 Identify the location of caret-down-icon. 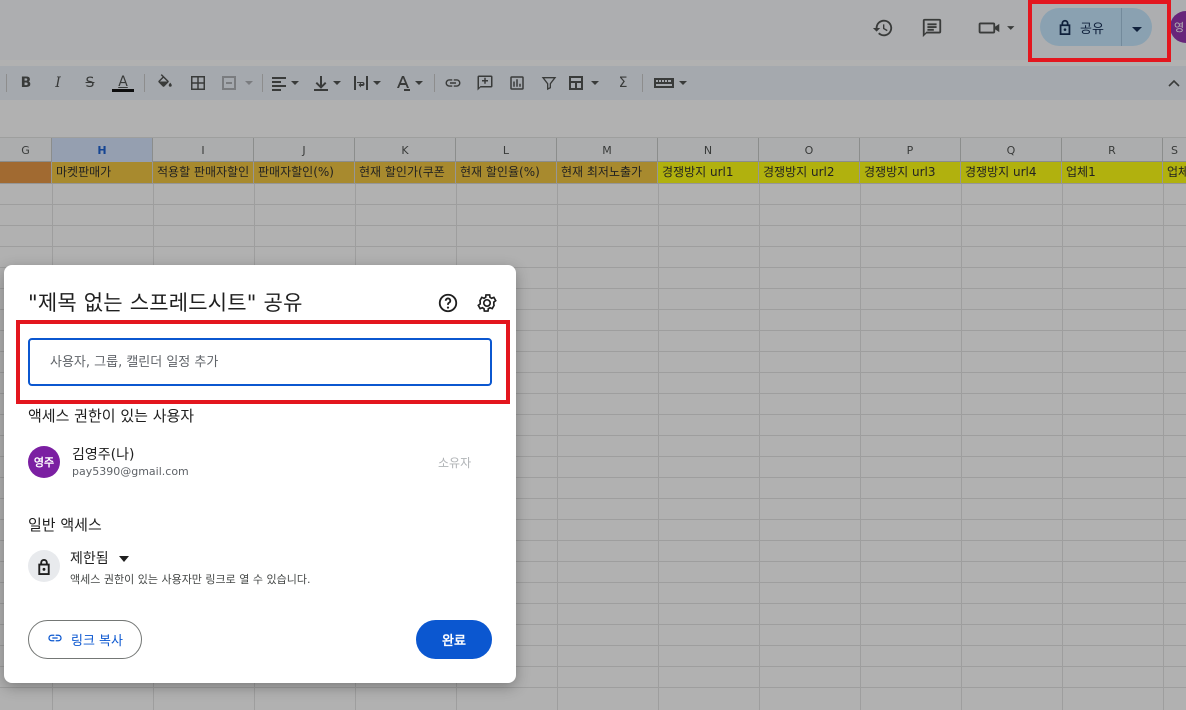
(123, 558).